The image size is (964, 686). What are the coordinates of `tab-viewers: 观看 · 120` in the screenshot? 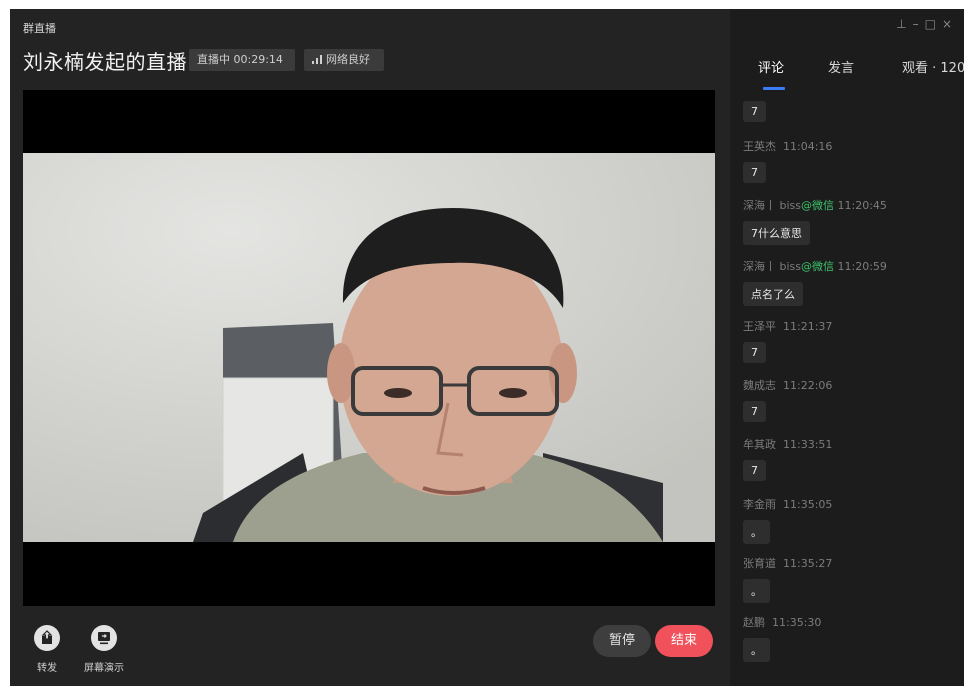 It's located at (933, 66).